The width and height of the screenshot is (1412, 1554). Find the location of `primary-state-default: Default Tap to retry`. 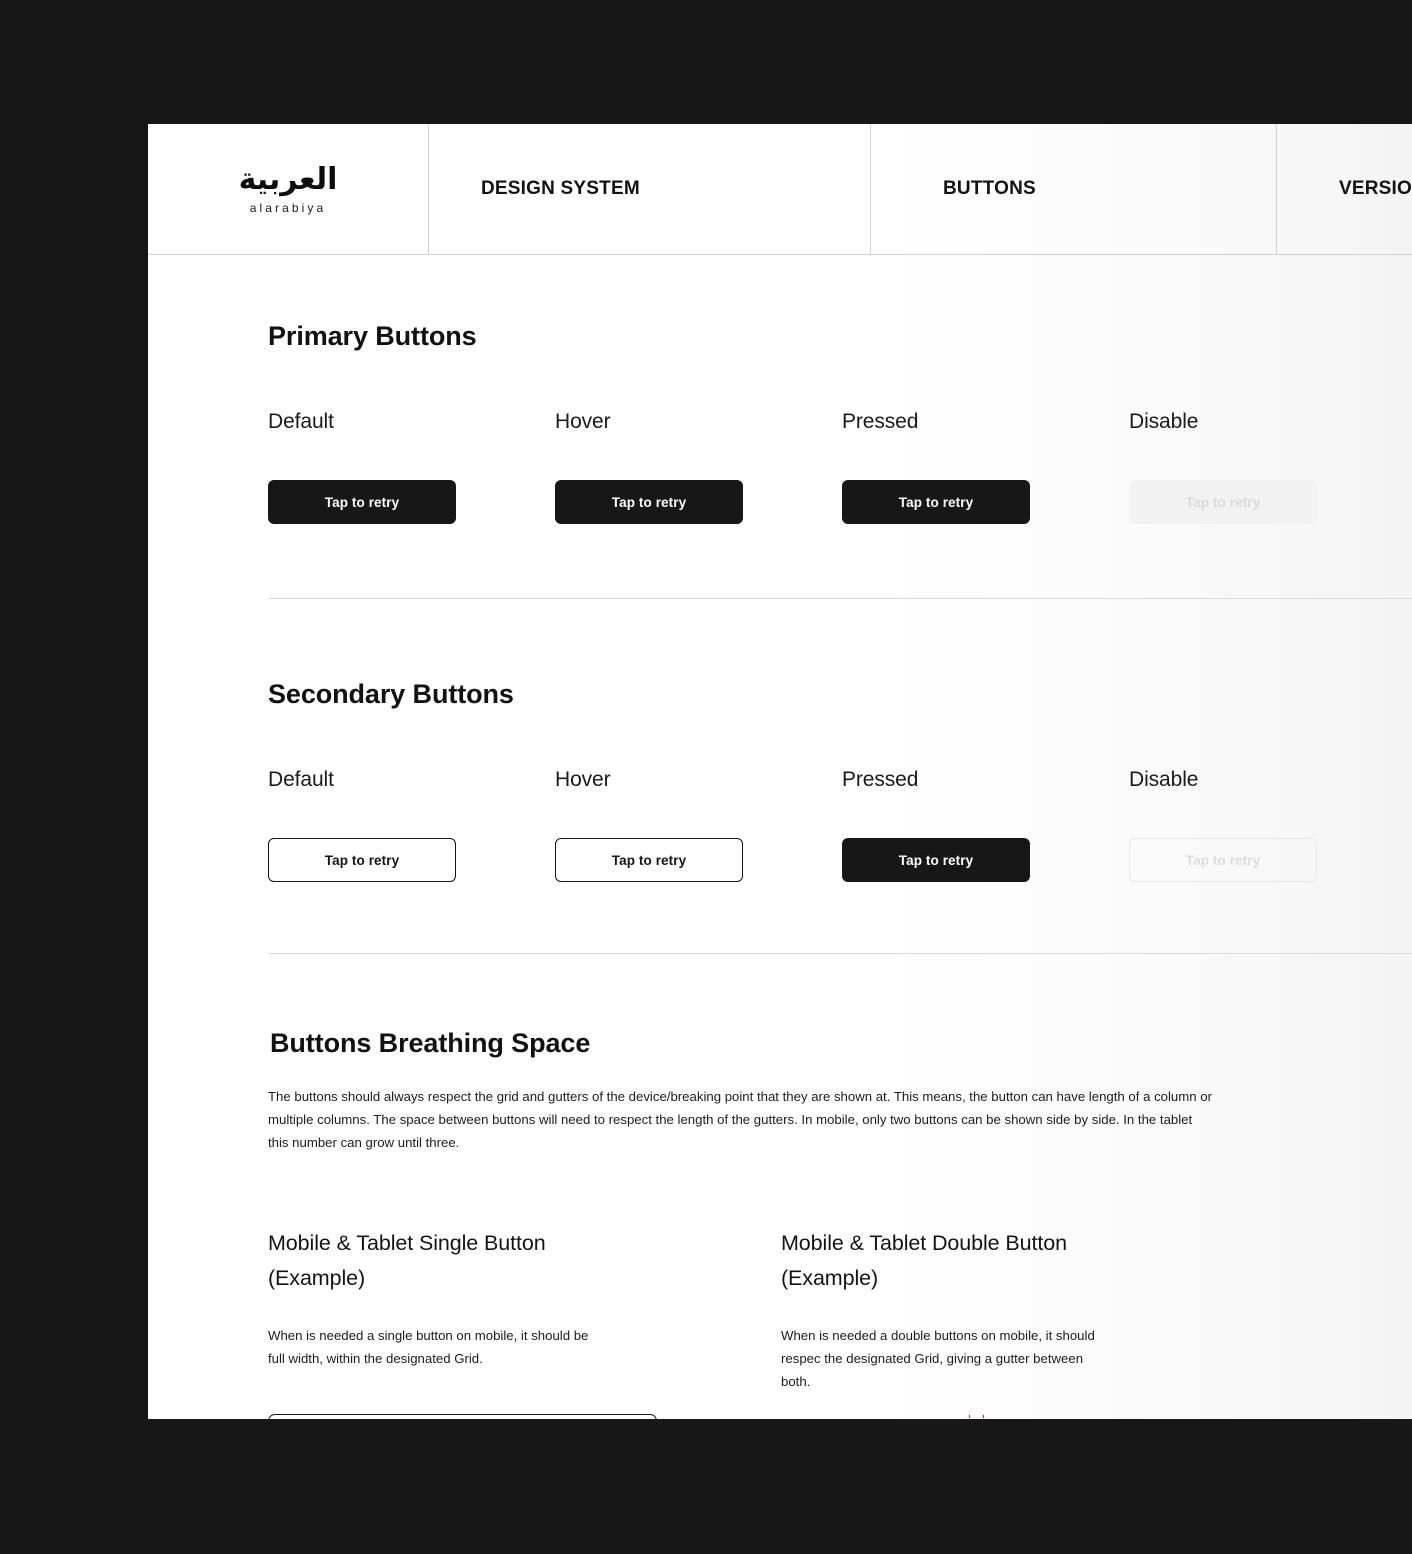

primary-state-default: Default Tap to retry is located at coordinates (411, 467).